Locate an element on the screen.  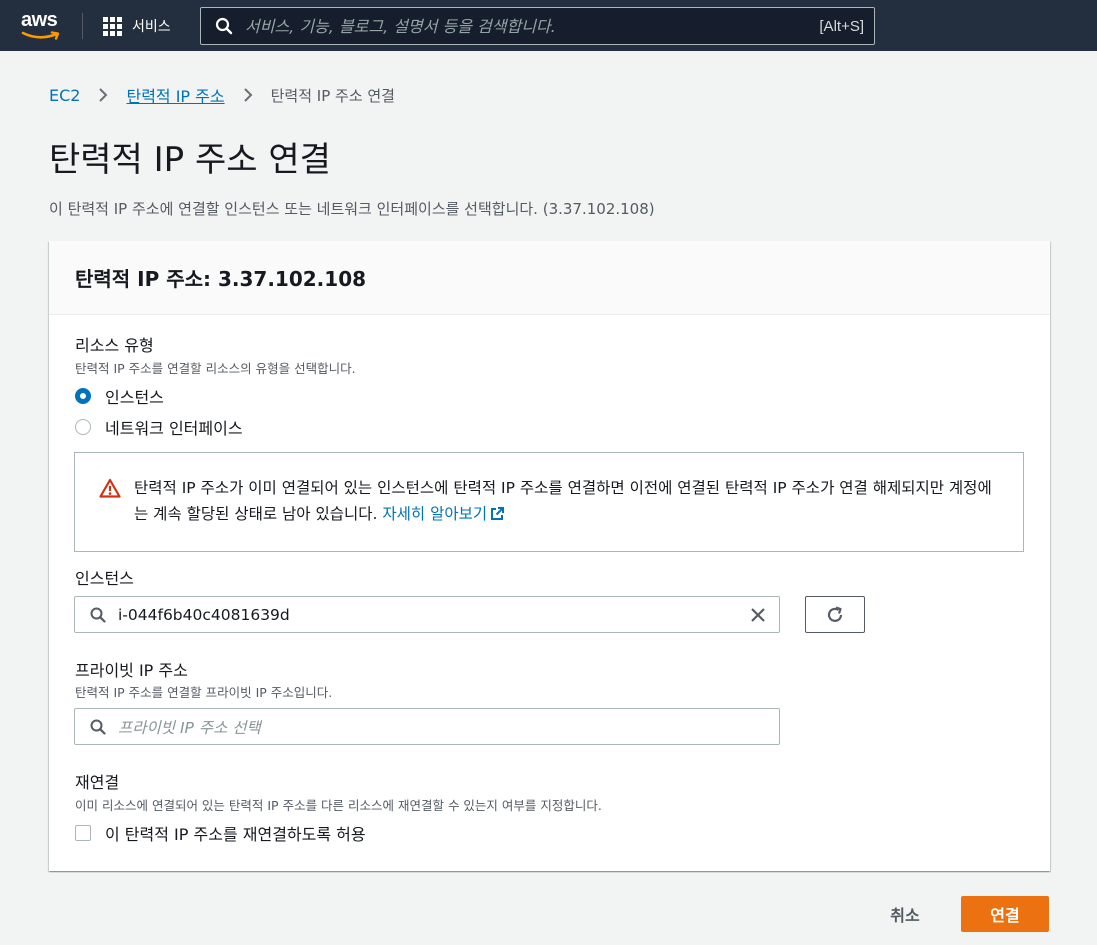
global-search-bar: [Alt+S] is located at coordinates (537, 26).